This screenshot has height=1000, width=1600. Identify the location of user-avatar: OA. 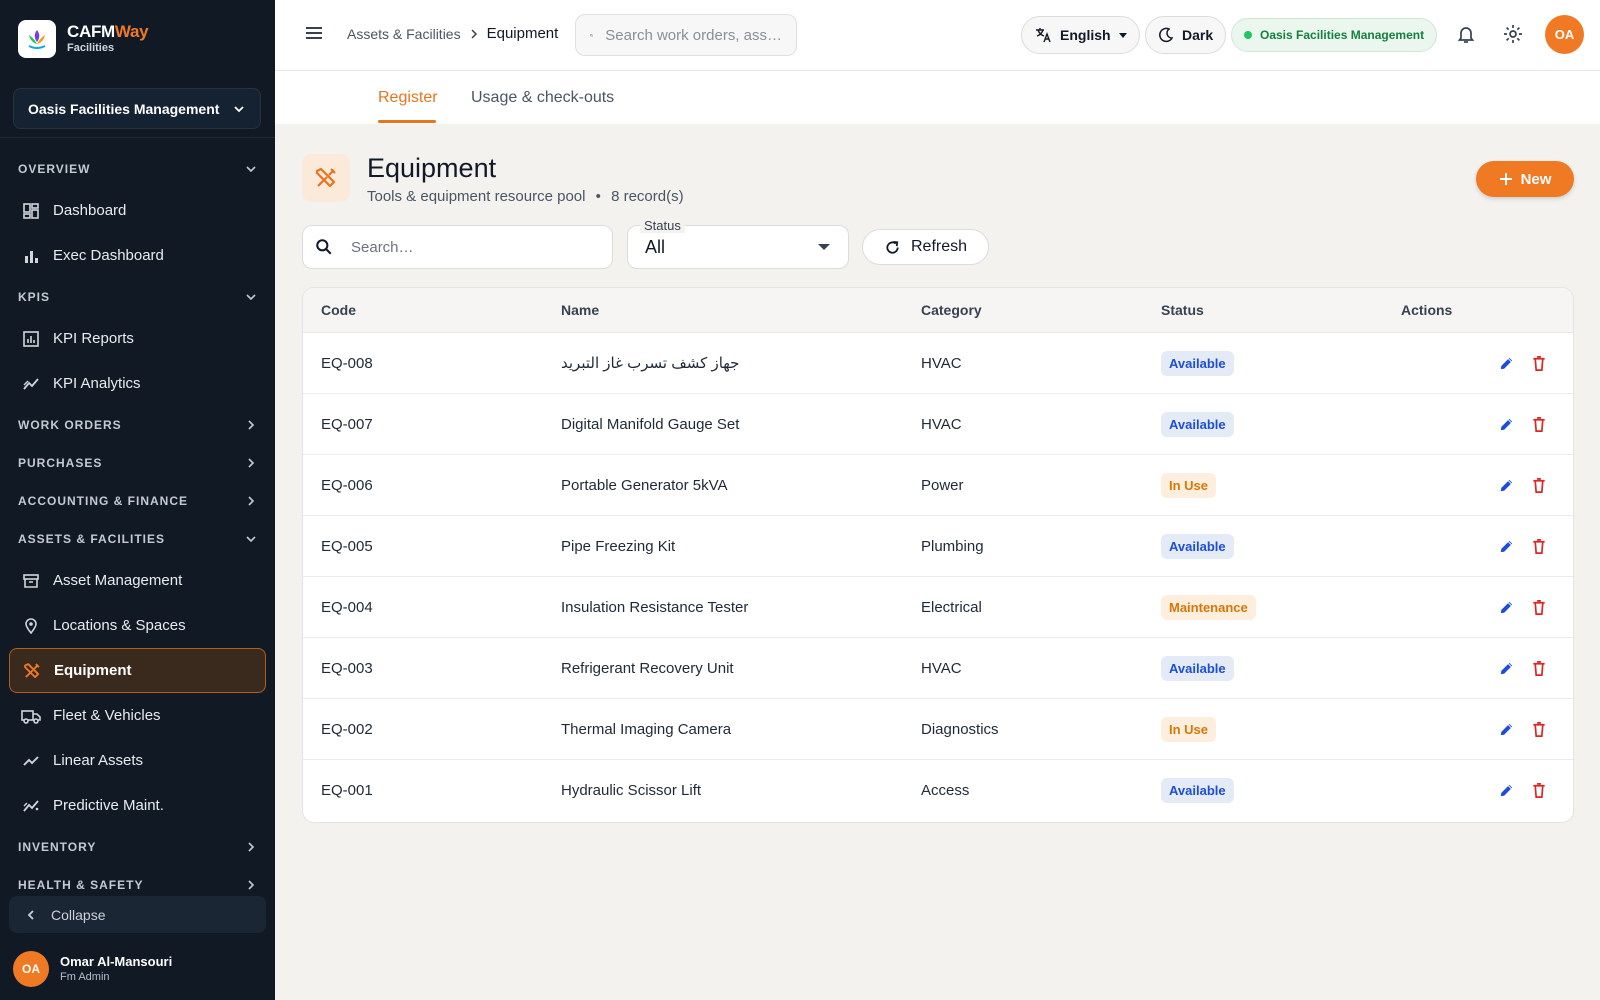
(1564, 34).